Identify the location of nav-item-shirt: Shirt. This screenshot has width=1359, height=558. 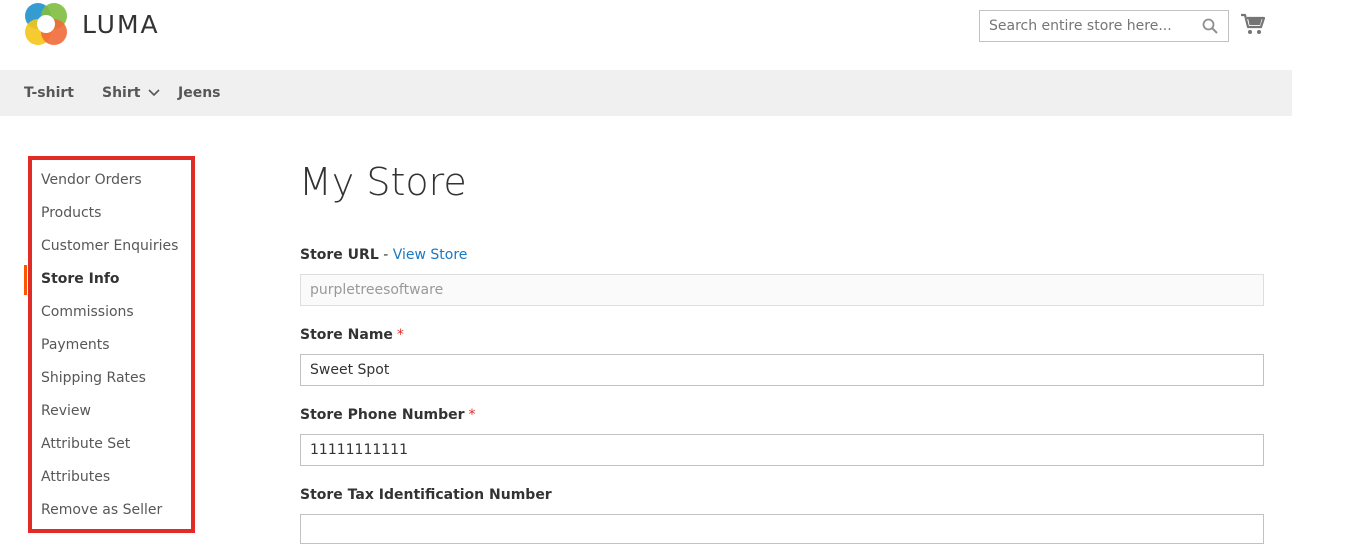
(131, 93).